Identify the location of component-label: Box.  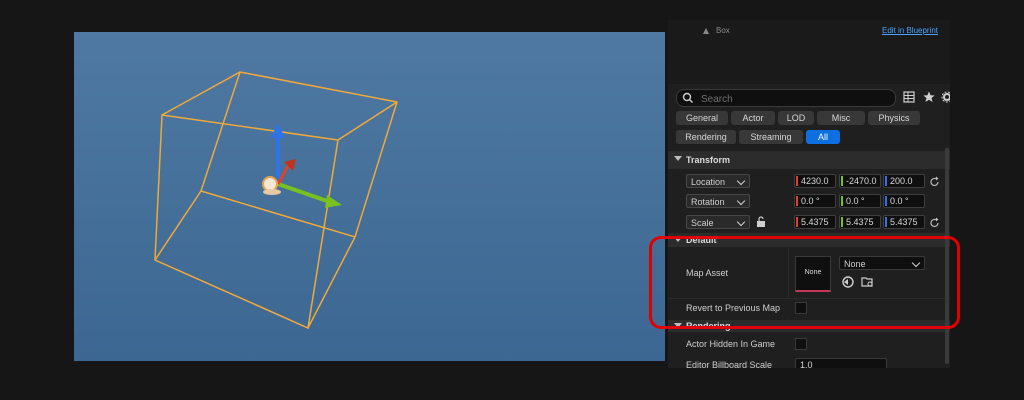
(723, 30).